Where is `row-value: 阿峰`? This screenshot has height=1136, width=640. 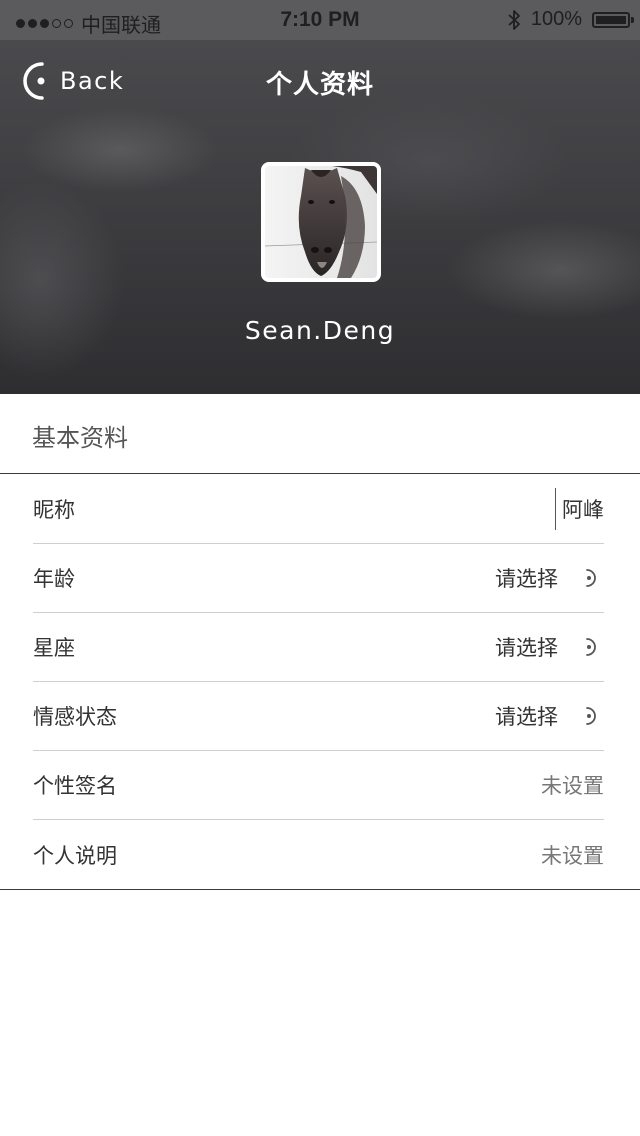
row-value: 阿峰 is located at coordinates (583, 510).